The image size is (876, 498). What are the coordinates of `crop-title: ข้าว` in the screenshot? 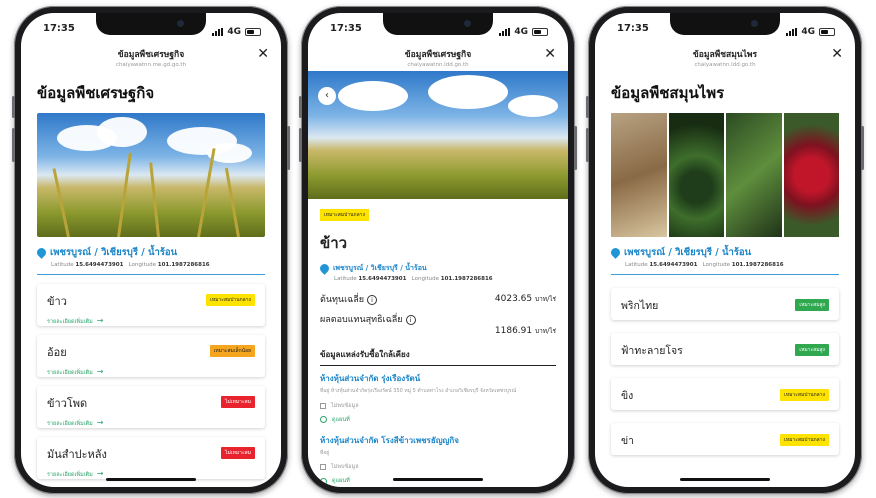 It's located at (334, 243).